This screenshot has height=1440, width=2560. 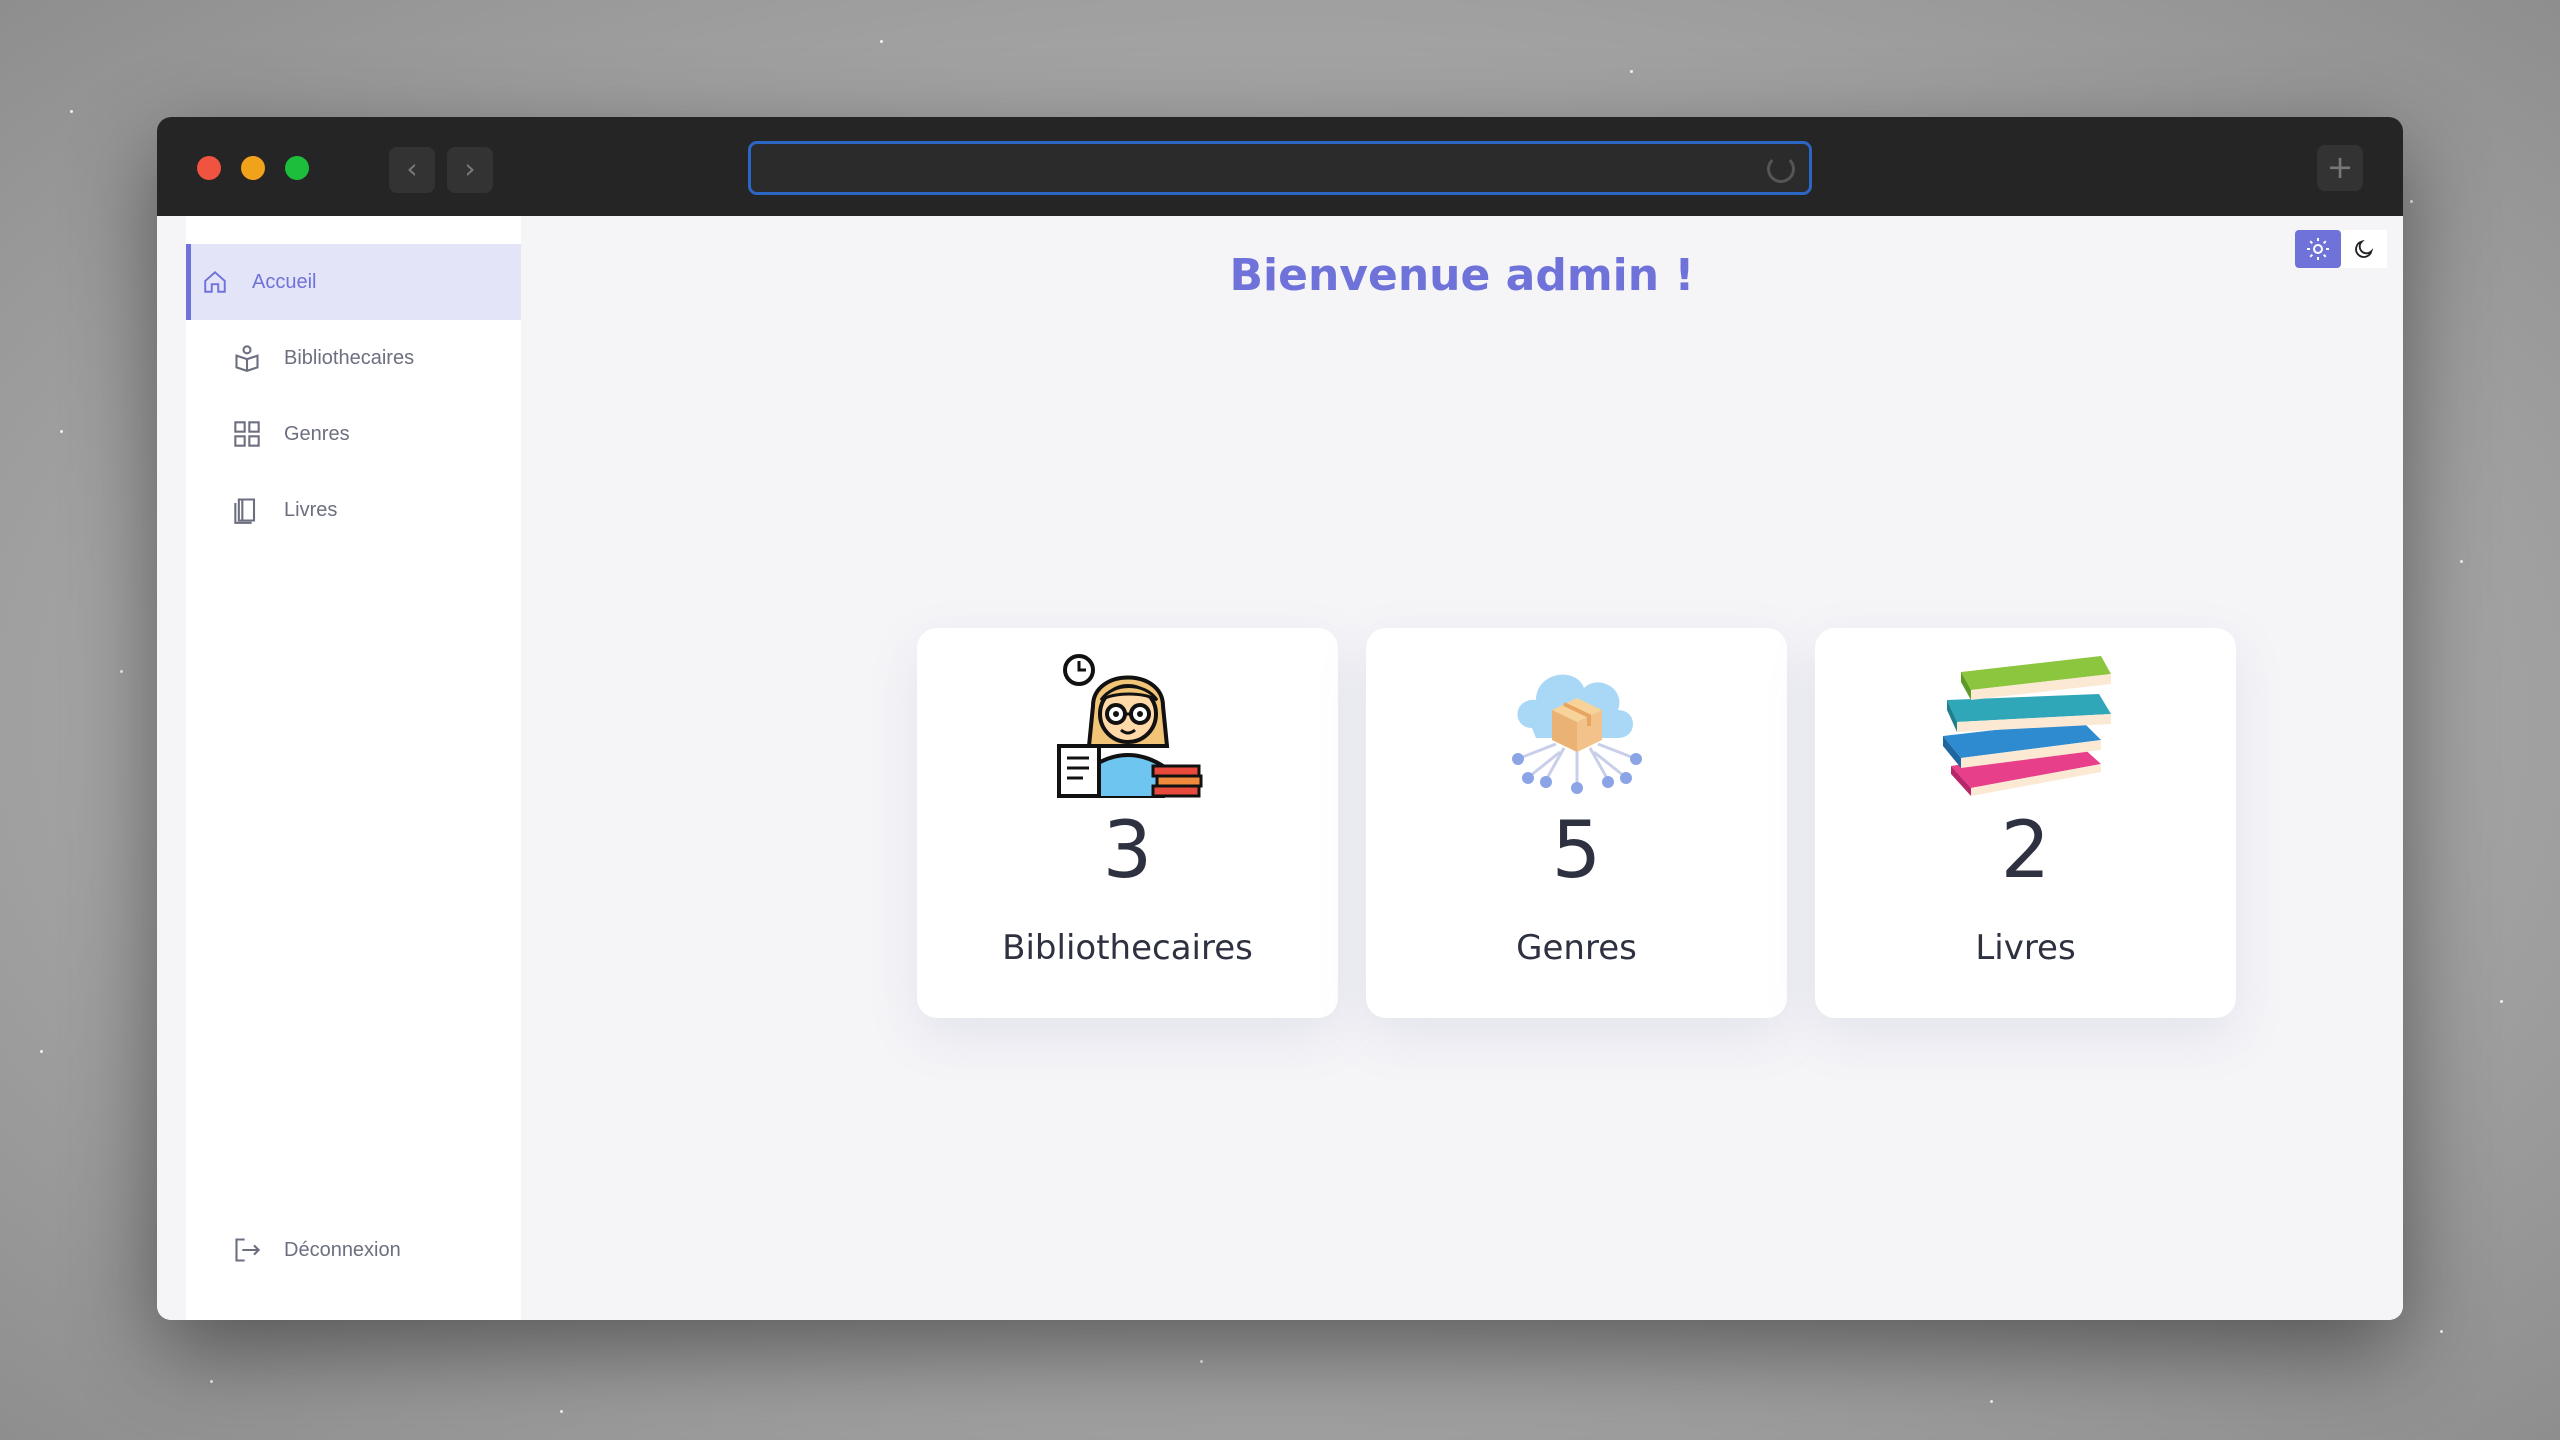 I want to click on librarian-illustration-icon, so click(x=1127, y=723).